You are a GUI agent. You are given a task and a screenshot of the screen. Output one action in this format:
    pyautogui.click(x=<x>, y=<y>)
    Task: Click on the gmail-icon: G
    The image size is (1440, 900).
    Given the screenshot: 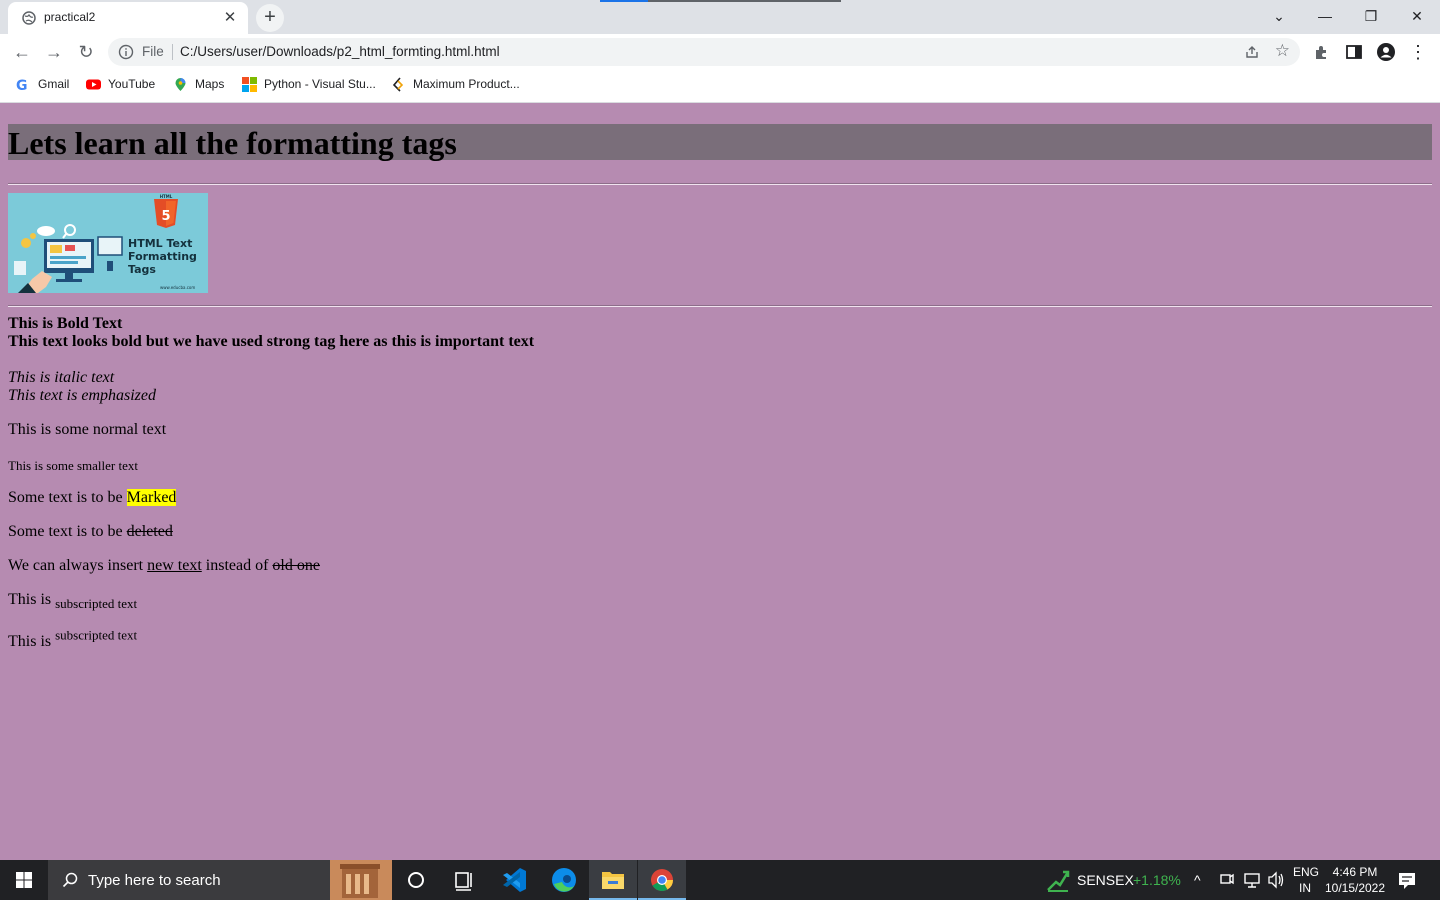 What is the action you would take?
    pyautogui.click(x=22, y=85)
    